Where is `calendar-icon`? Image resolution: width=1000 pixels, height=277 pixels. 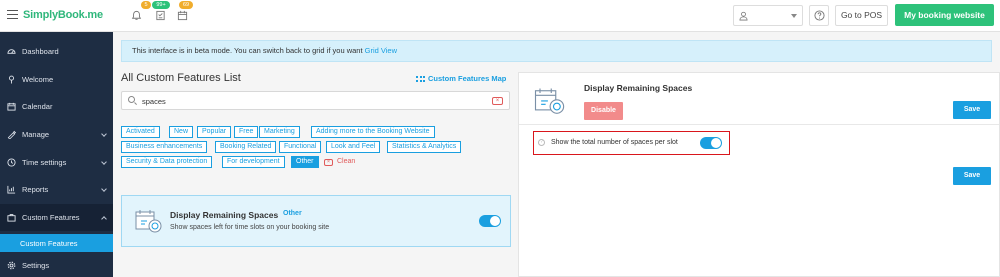 calendar-icon is located at coordinates (11, 106).